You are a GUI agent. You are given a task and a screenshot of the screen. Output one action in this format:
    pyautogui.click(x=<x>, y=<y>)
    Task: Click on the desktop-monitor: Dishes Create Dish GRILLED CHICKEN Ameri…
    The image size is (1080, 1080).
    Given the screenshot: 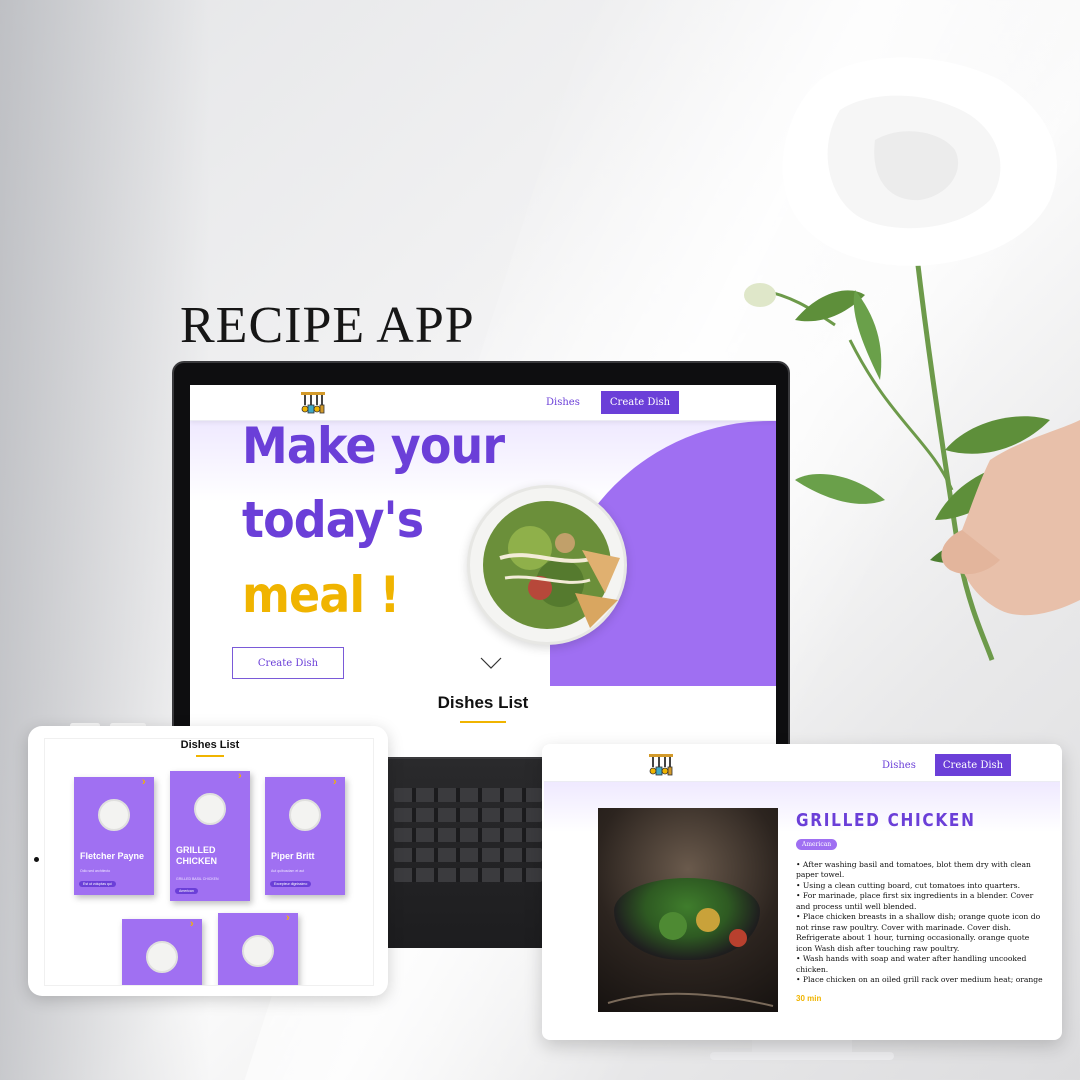 What is the action you would take?
    pyautogui.click(x=802, y=892)
    